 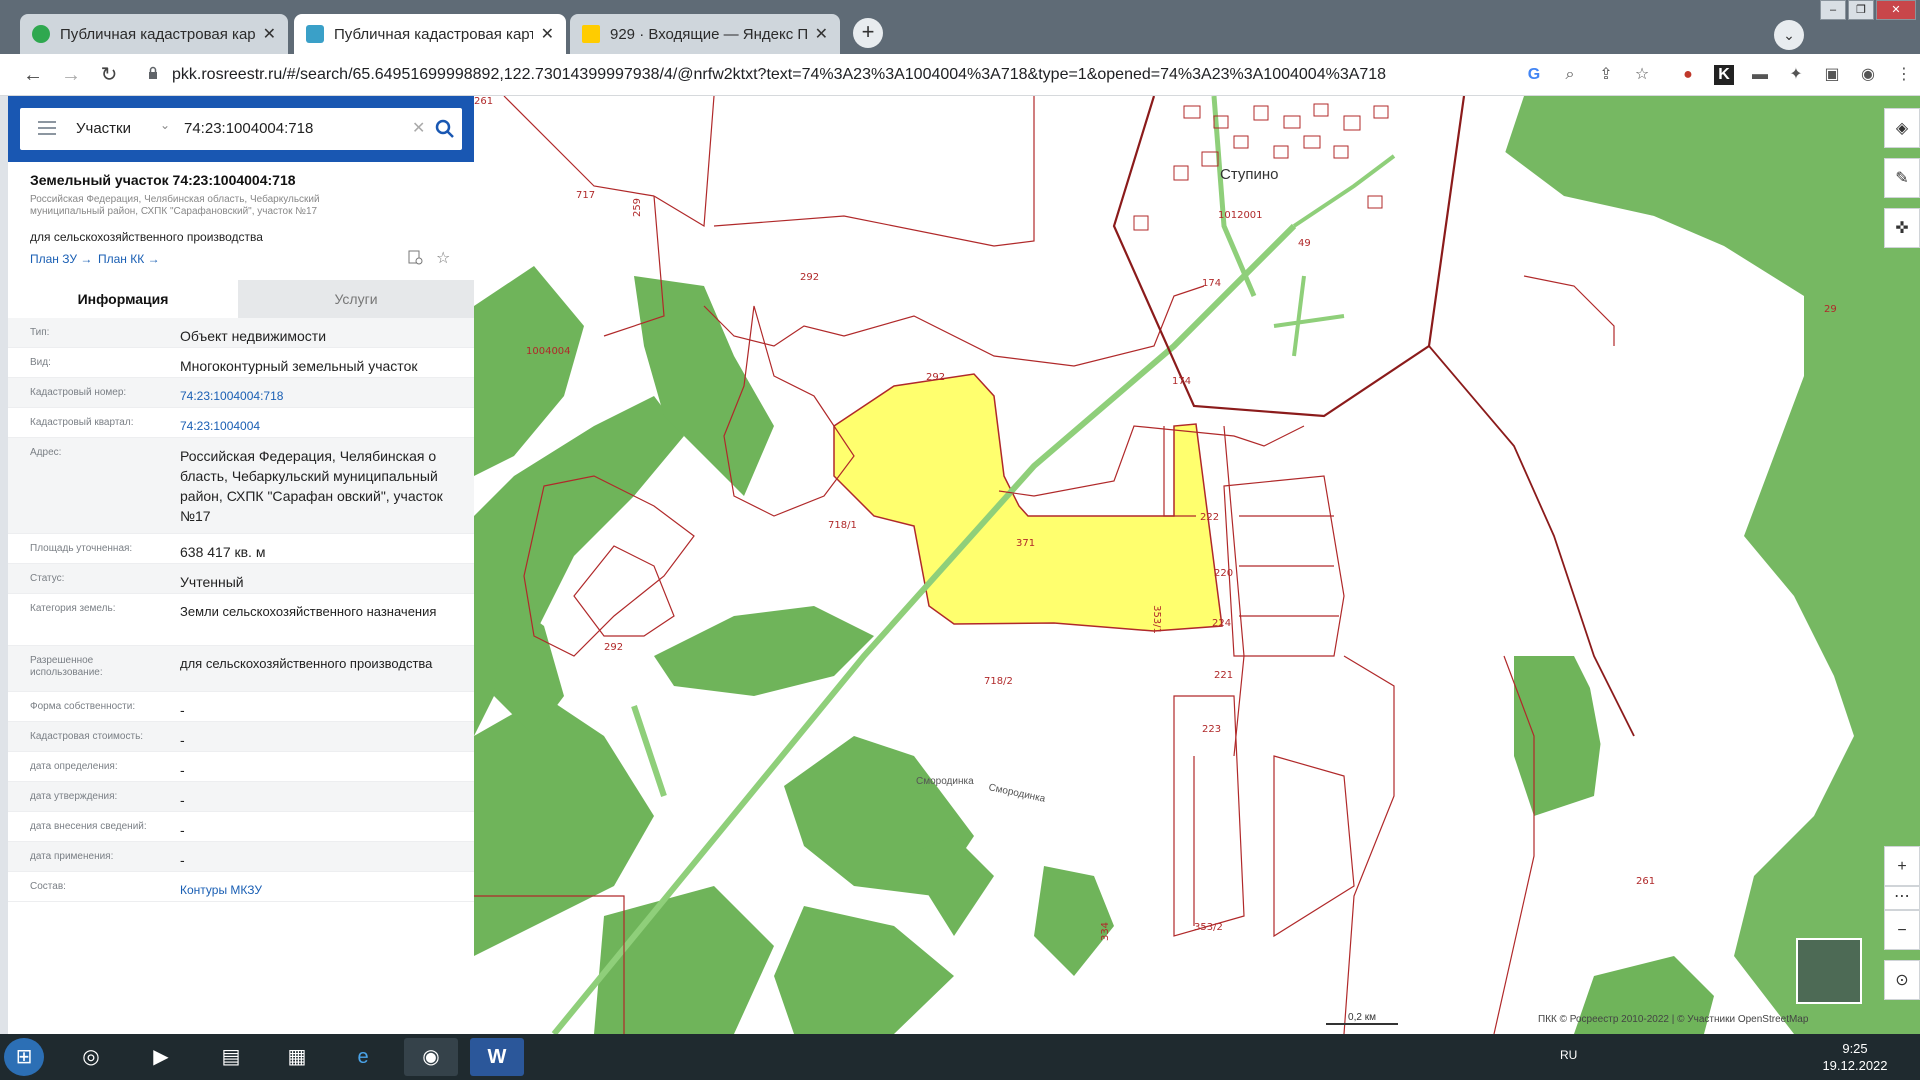 I want to click on parcel-label: 49, so click(x=1304, y=243).